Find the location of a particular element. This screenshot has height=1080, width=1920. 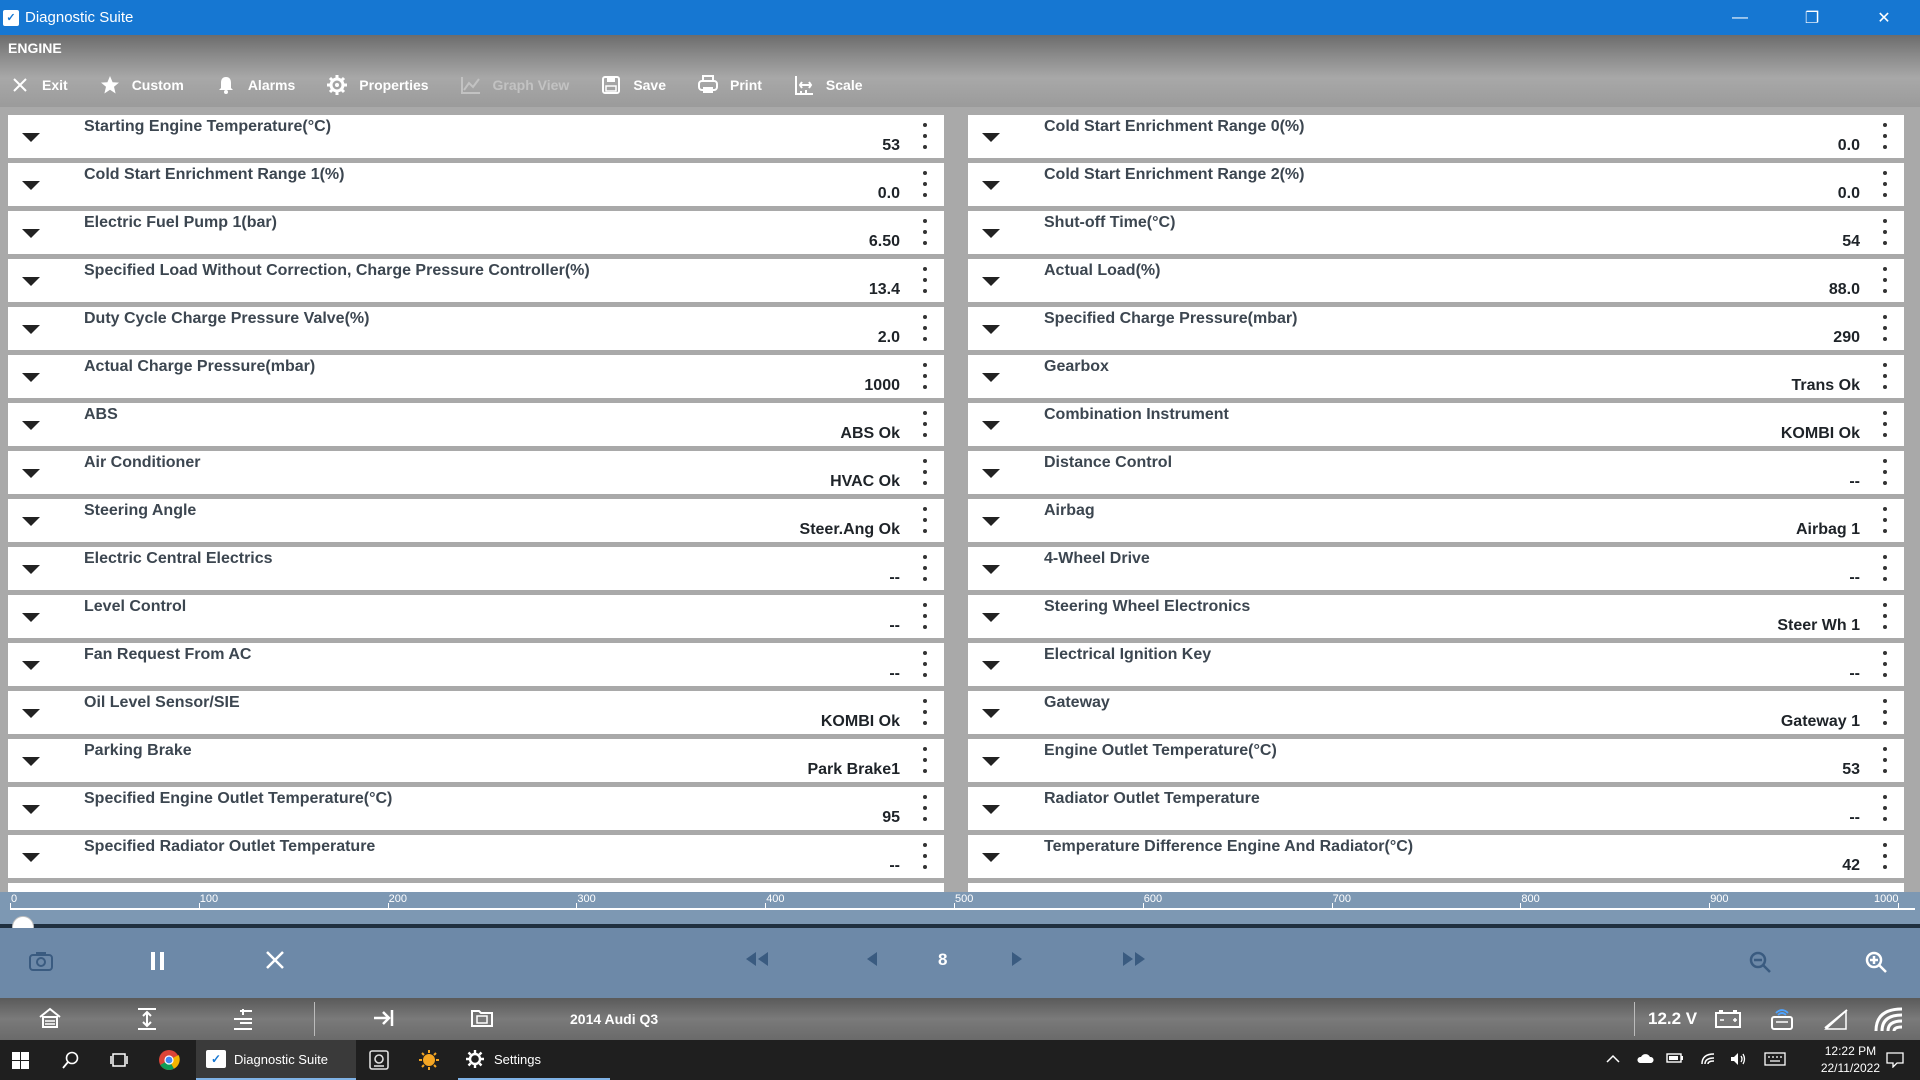

parameter-row: Airbag Airbag 1 is located at coordinates (1436, 520).